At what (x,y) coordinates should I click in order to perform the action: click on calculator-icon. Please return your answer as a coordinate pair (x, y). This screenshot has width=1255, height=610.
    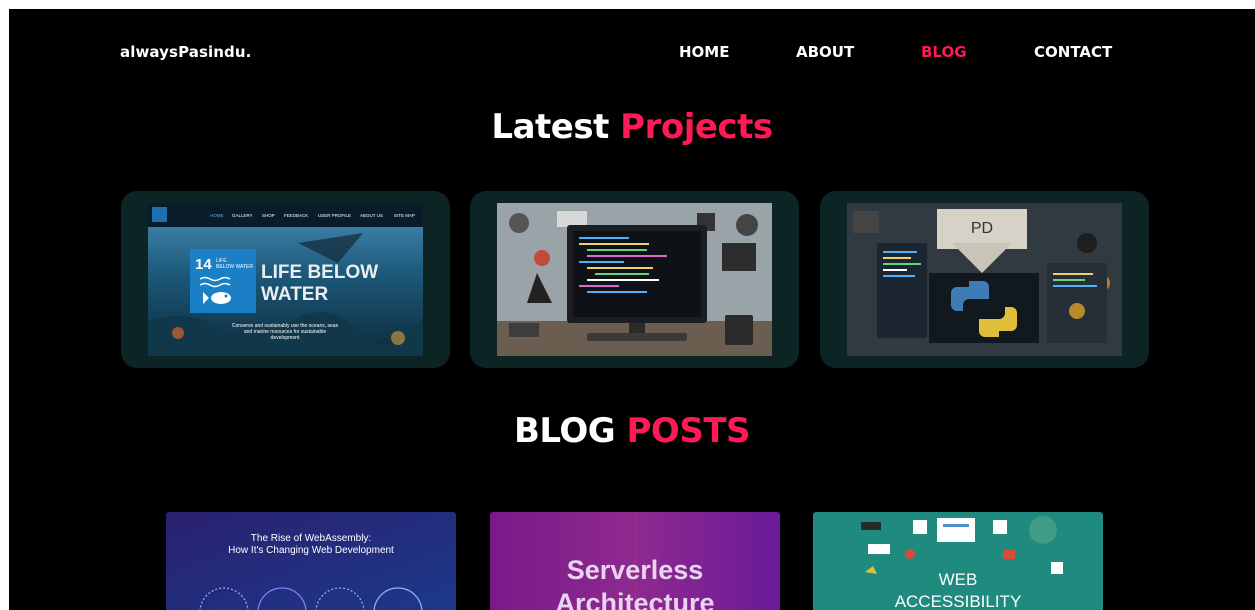
    Looking at the image, I should click on (739, 330).